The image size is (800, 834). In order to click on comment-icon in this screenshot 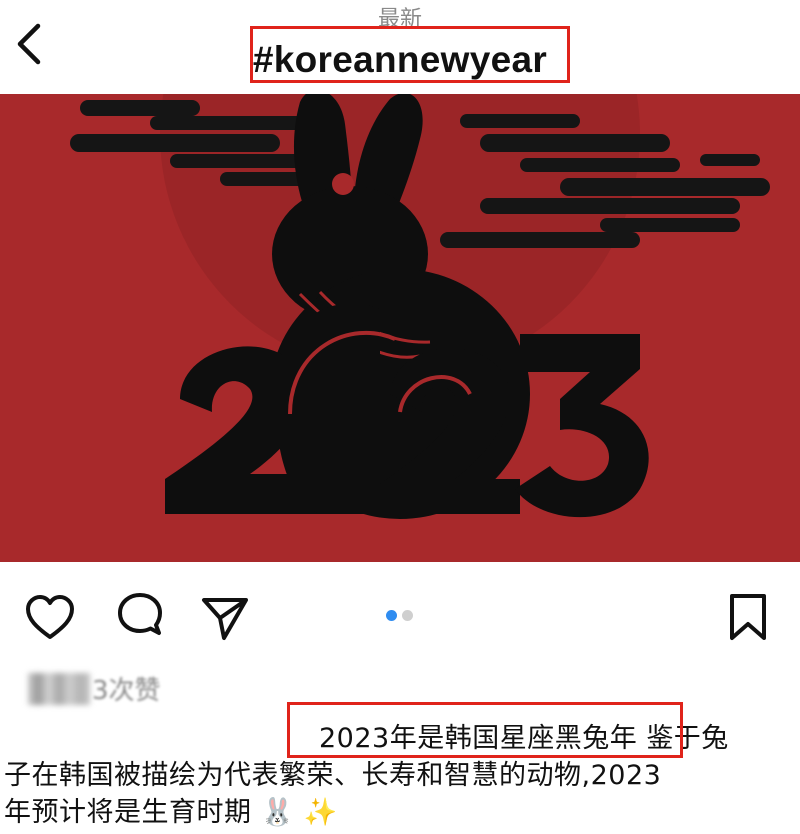, I will do `click(140, 614)`.